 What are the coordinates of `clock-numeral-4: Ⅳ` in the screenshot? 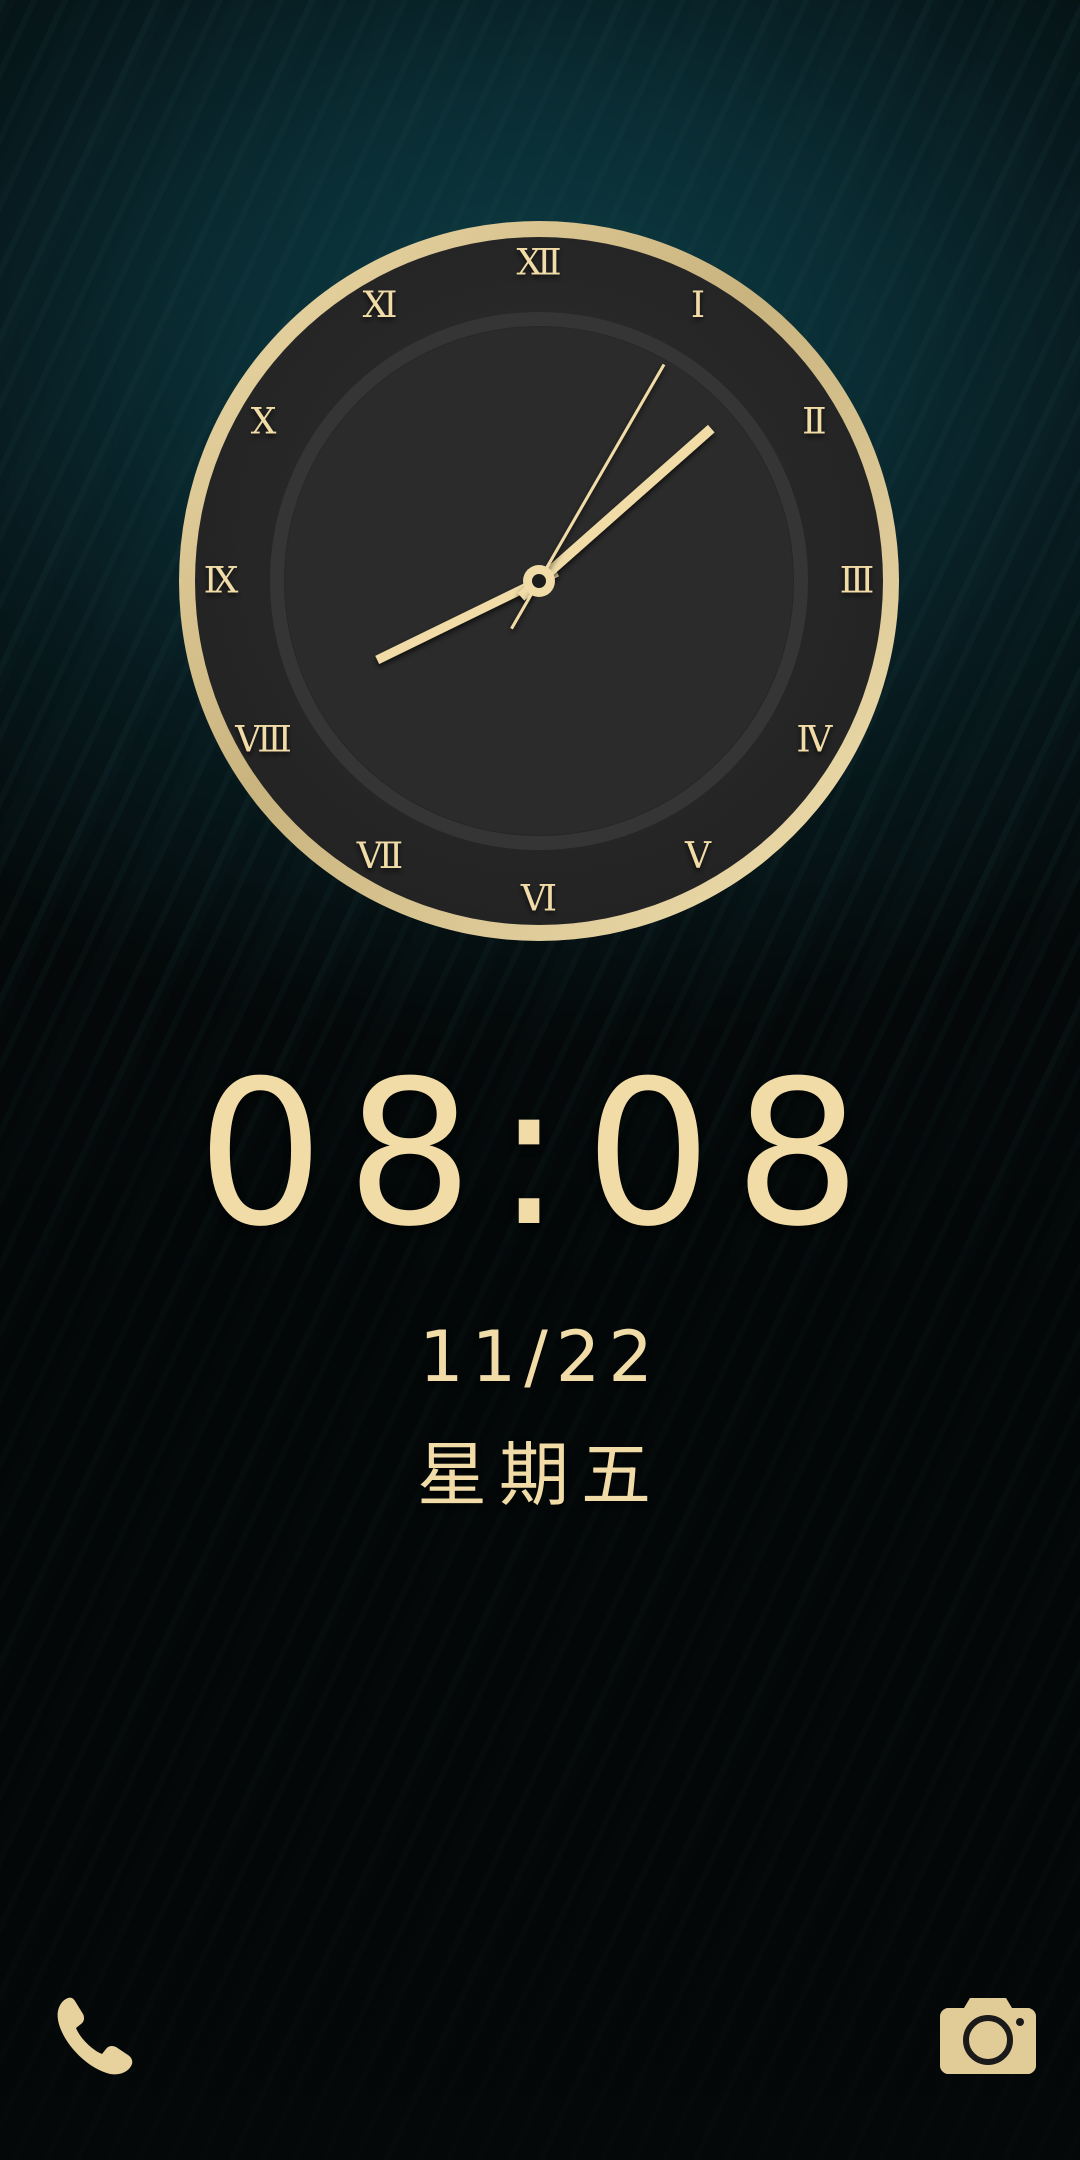 It's located at (814, 740).